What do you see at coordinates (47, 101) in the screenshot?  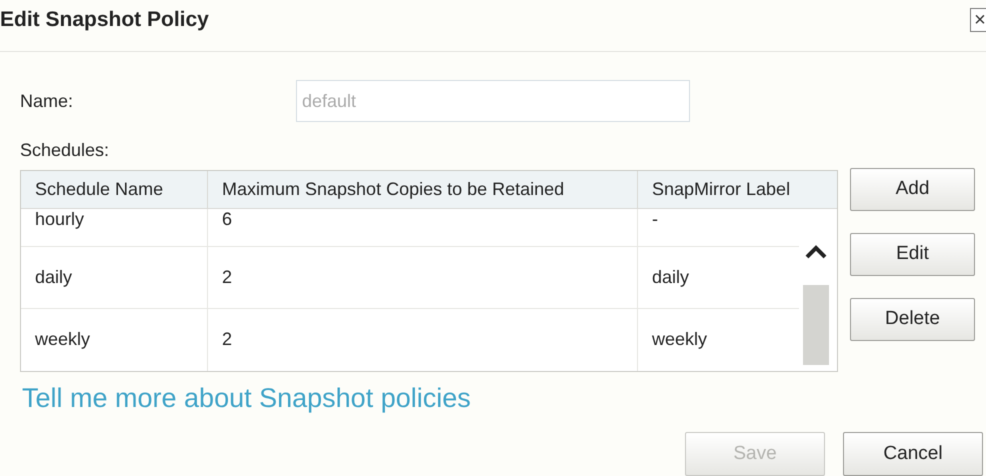 I see `name-label: Name:` at bounding box center [47, 101].